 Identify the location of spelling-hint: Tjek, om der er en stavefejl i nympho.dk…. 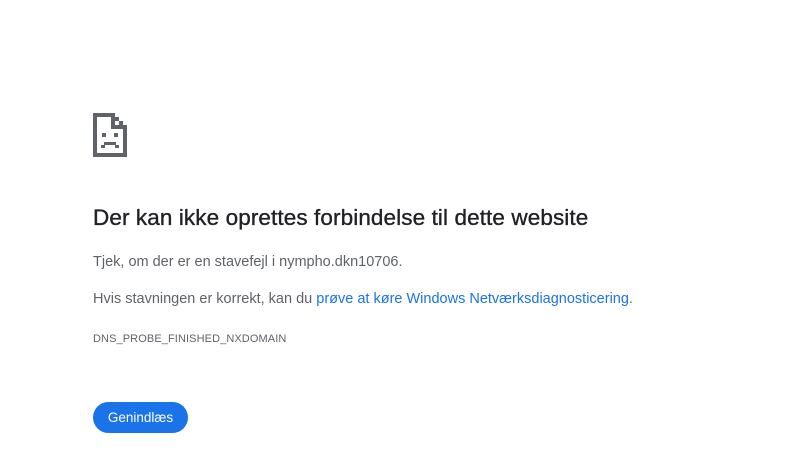
(248, 262).